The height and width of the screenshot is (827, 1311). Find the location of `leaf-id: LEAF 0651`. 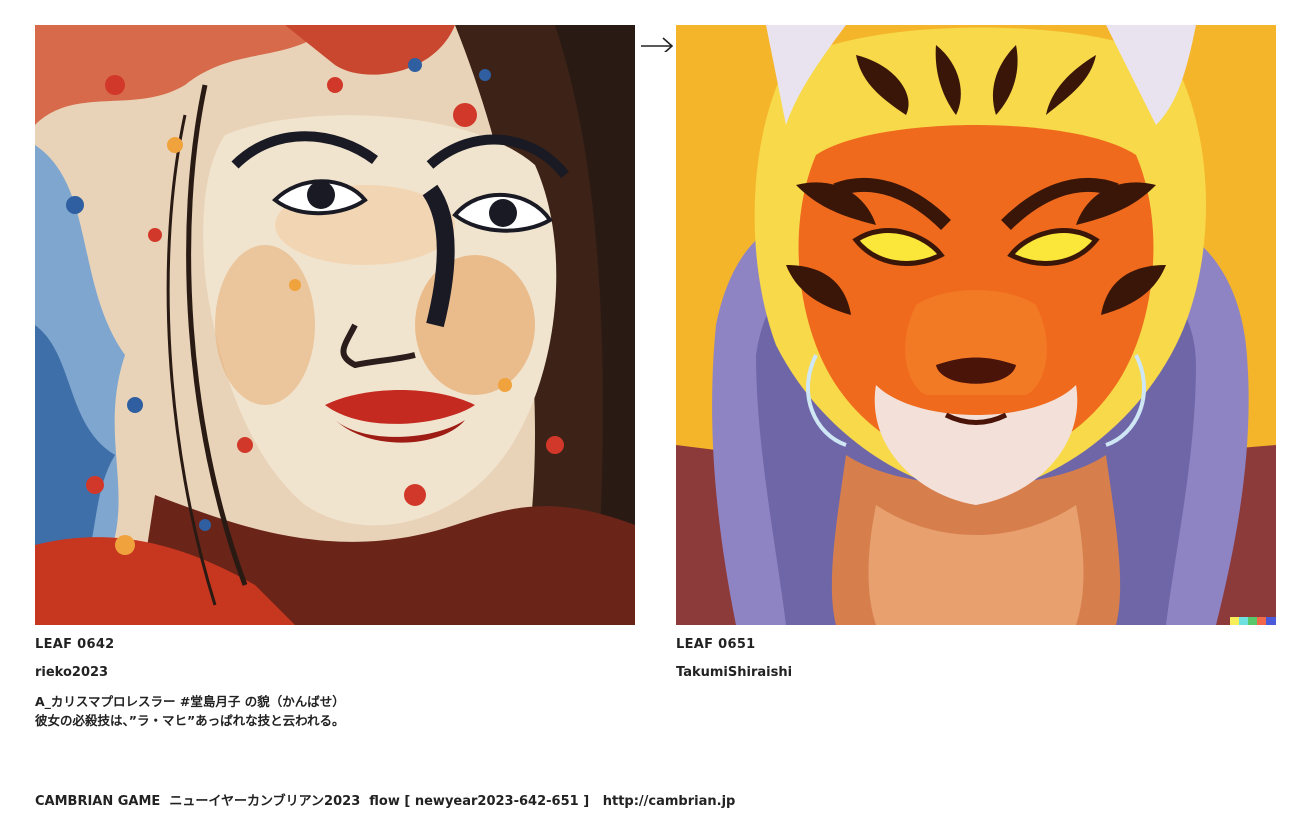

leaf-id: LEAF 0651 is located at coordinates (716, 644).